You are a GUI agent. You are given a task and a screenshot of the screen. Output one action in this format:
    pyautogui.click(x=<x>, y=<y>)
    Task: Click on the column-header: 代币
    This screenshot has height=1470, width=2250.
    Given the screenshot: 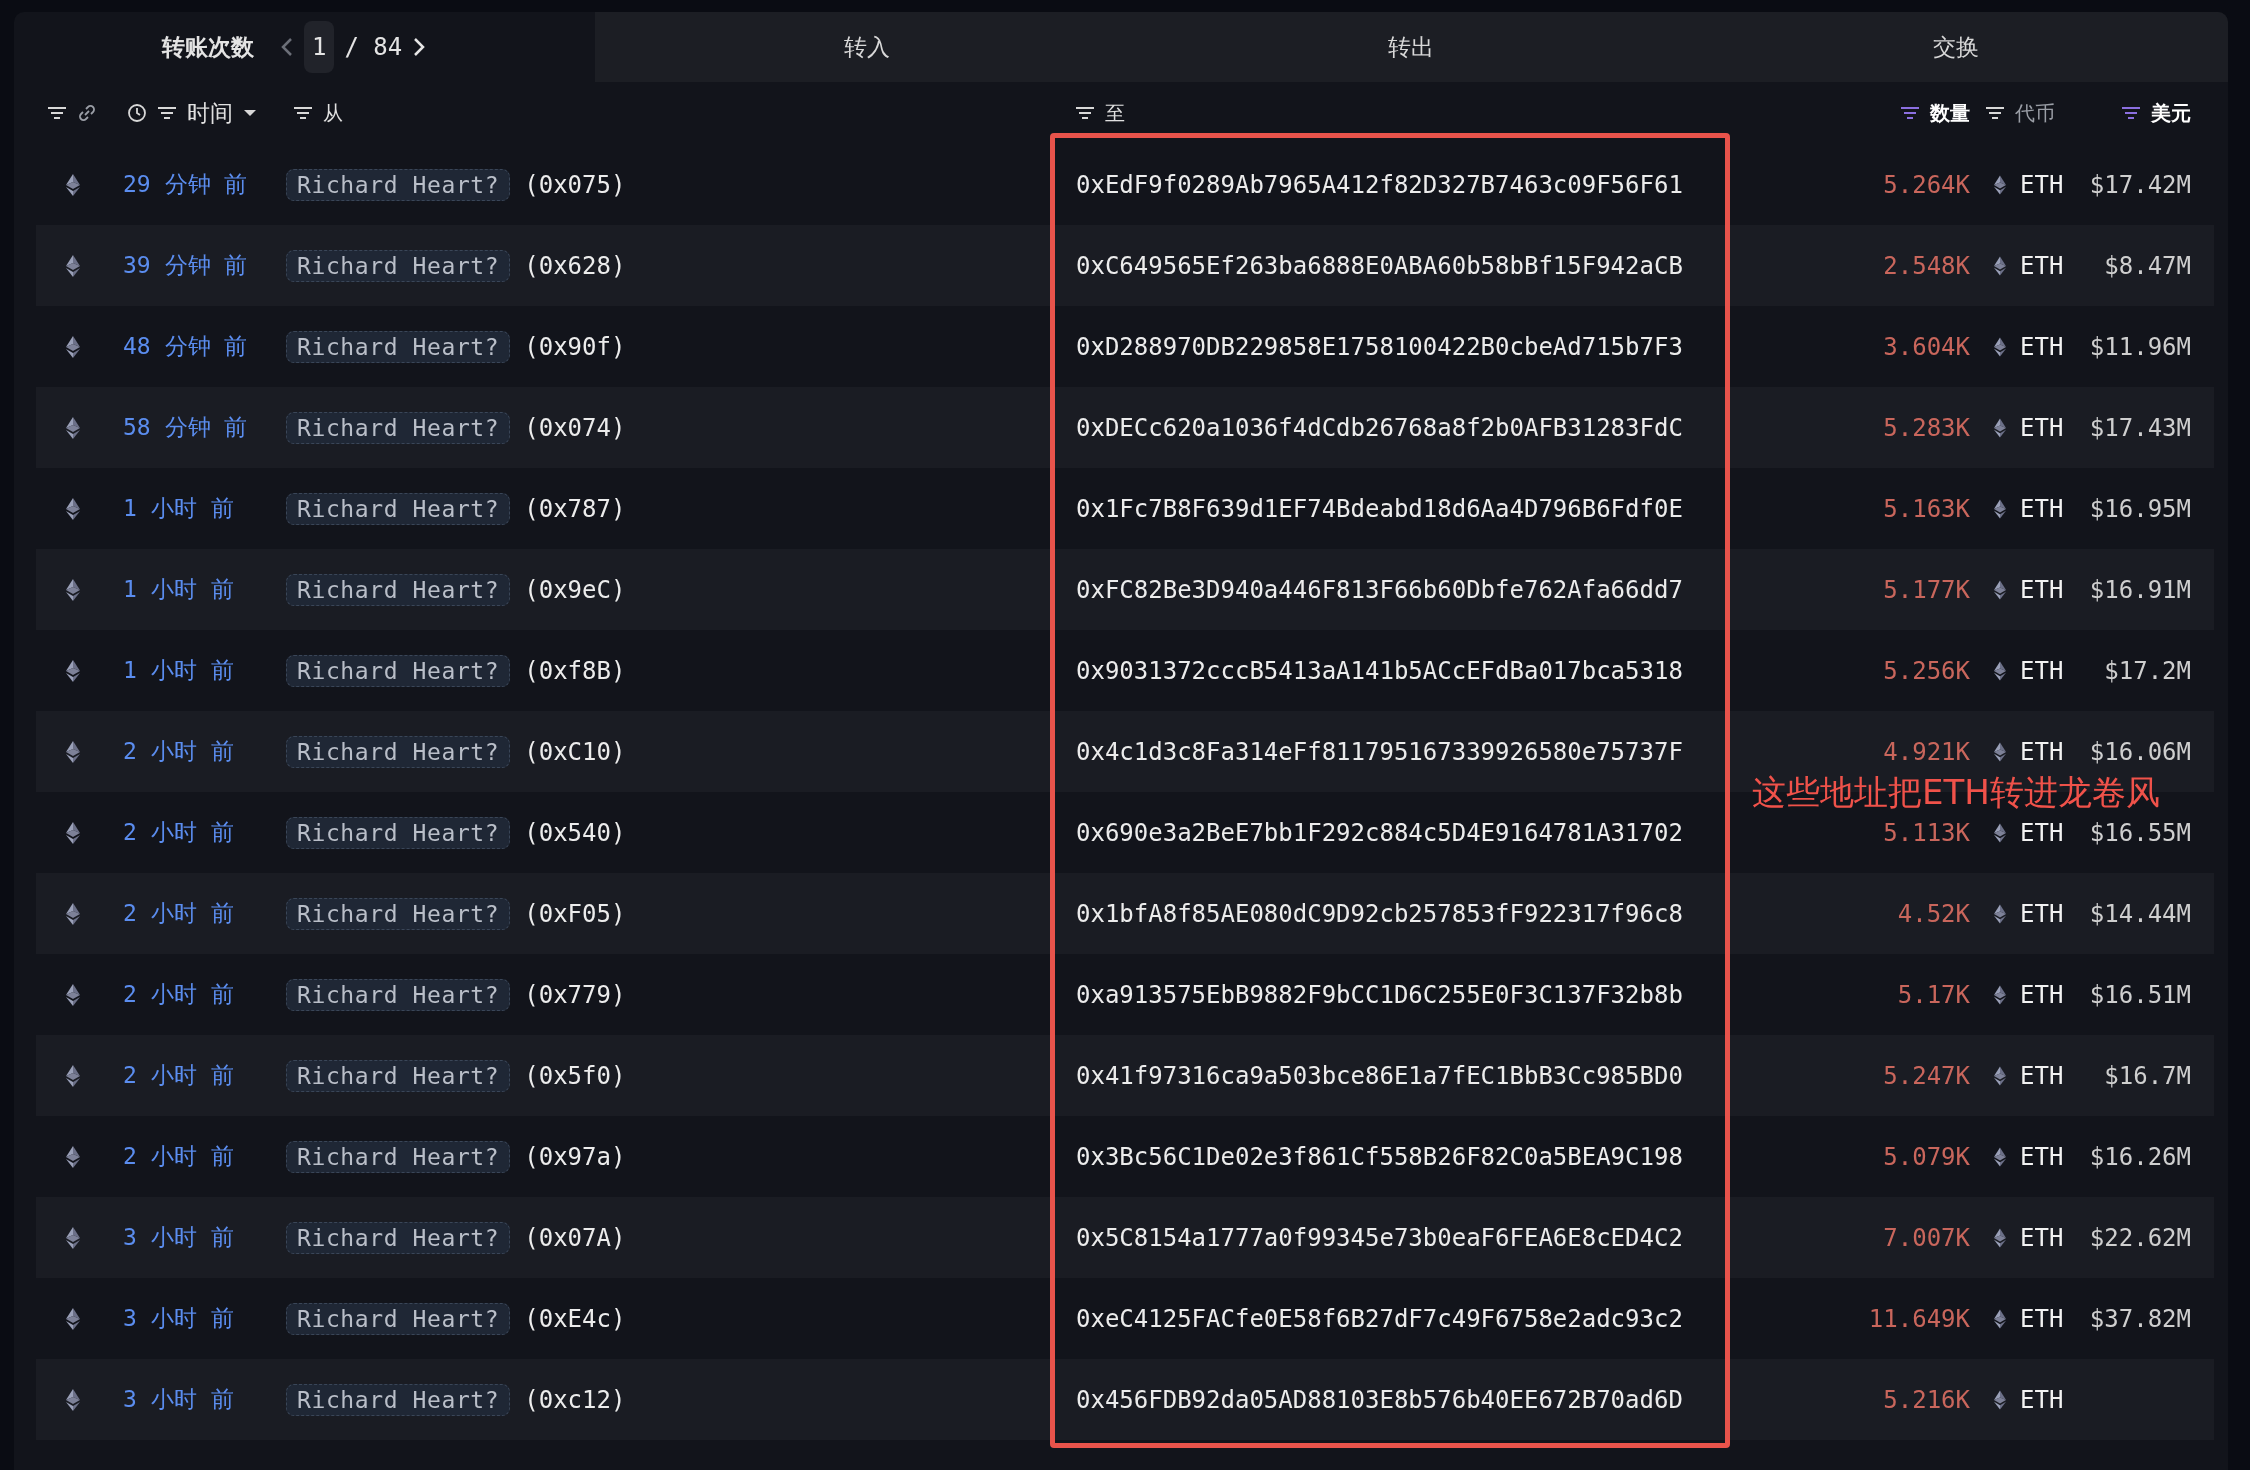 What is the action you would take?
    pyautogui.click(x=2035, y=113)
    